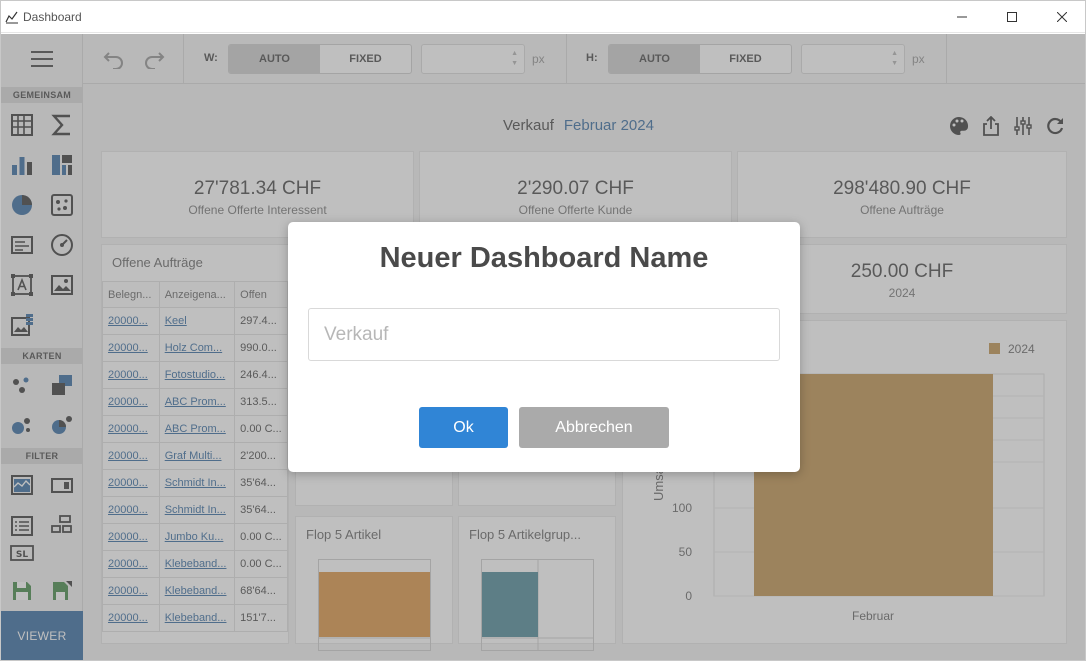 This screenshot has height=661, width=1086. Describe the element at coordinates (544, 258) in the screenshot. I see `dialog-title: Neuer Dashboard Name` at that location.